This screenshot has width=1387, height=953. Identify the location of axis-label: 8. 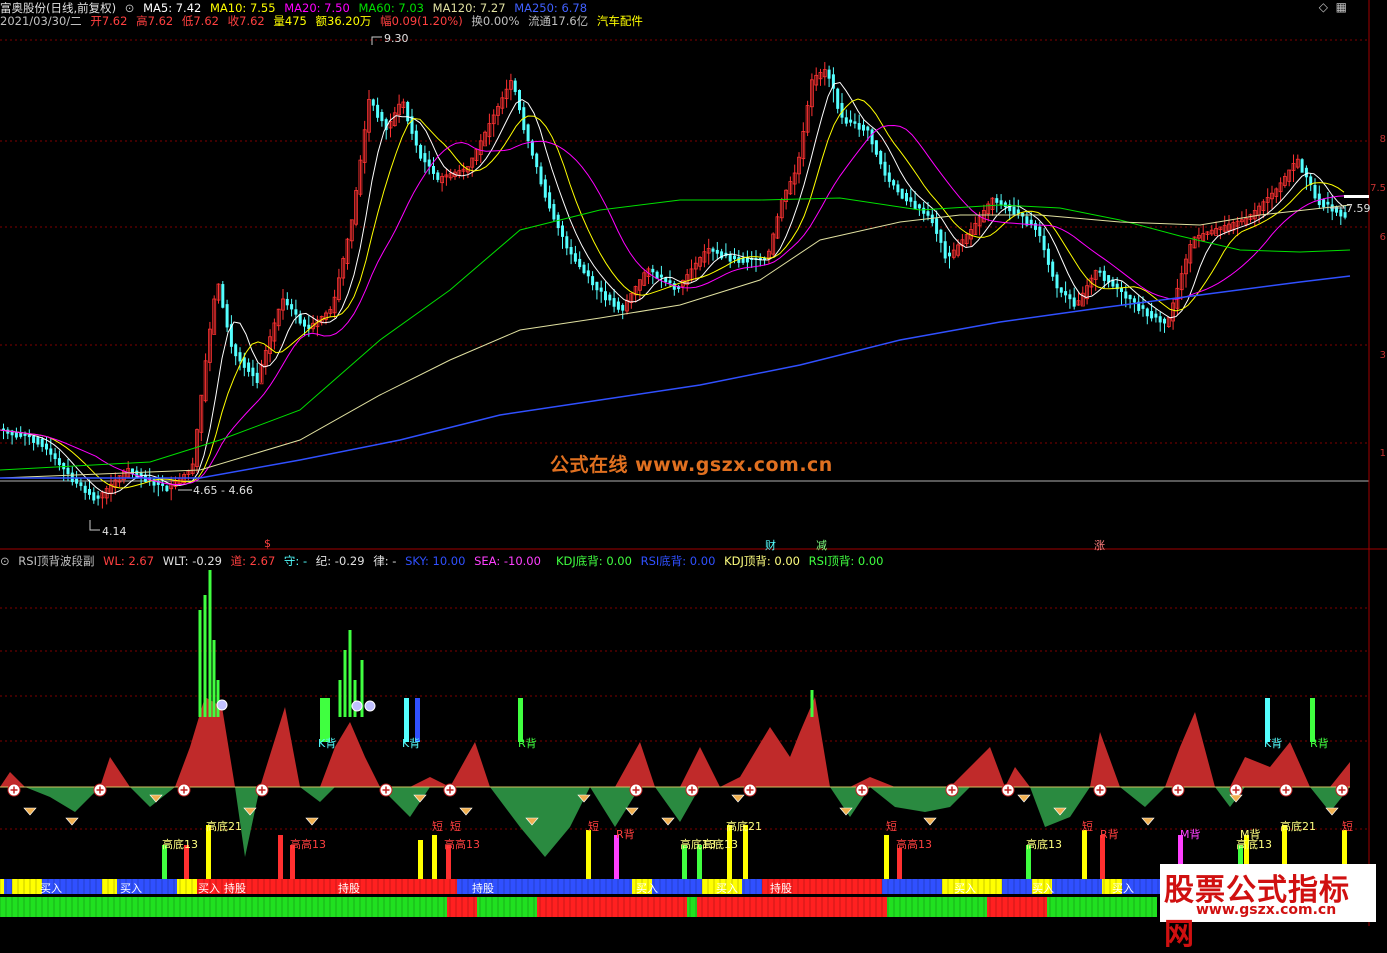
(1382, 139).